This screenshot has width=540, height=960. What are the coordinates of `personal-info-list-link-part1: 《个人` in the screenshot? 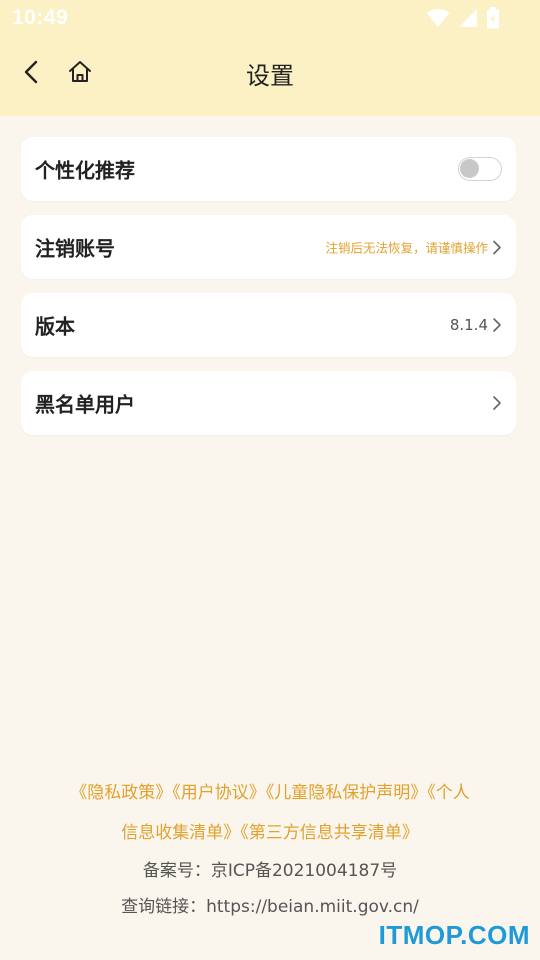 It's located at (448, 793).